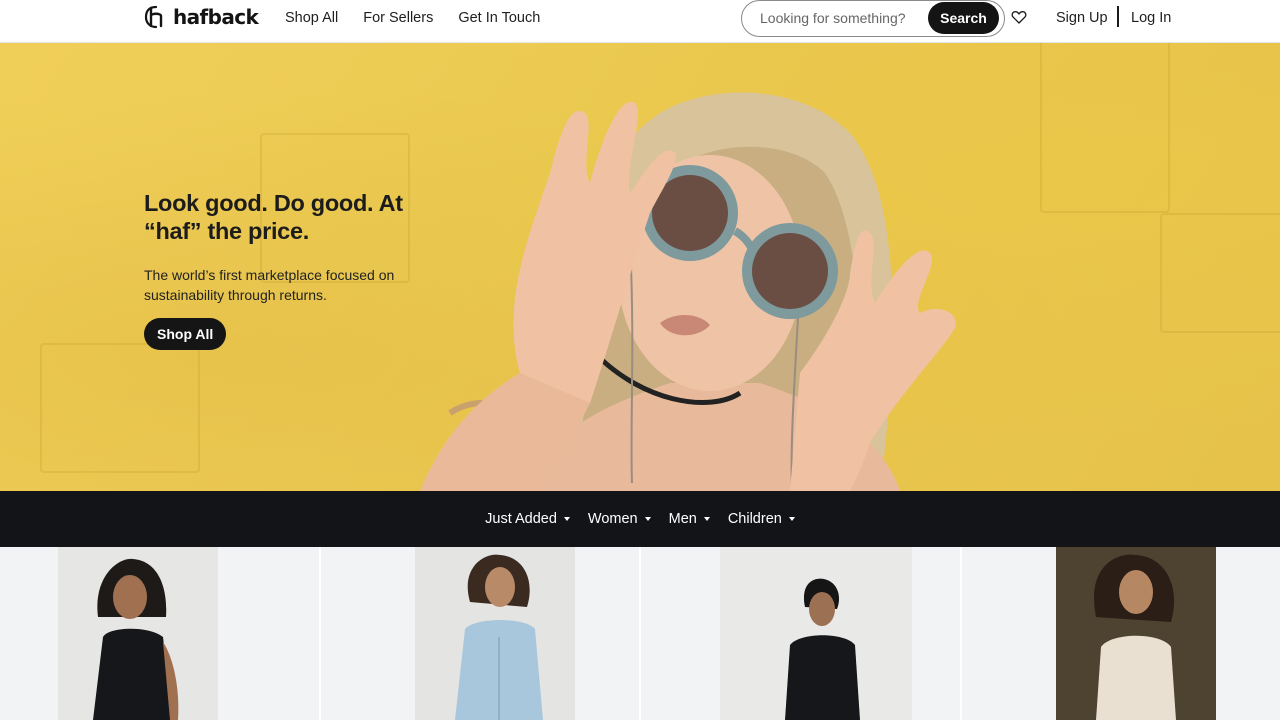 The width and height of the screenshot is (1280, 720). What do you see at coordinates (311, 18) in the screenshot?
I see `nav-shop-all: Shop All` at bounding box center [311, 18].